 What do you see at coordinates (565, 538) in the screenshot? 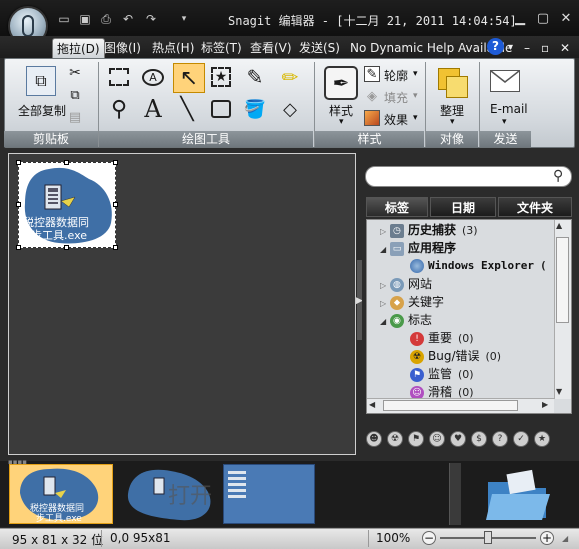
I see `resize-grip-icon: ◢` at bounding box center [565, 538].